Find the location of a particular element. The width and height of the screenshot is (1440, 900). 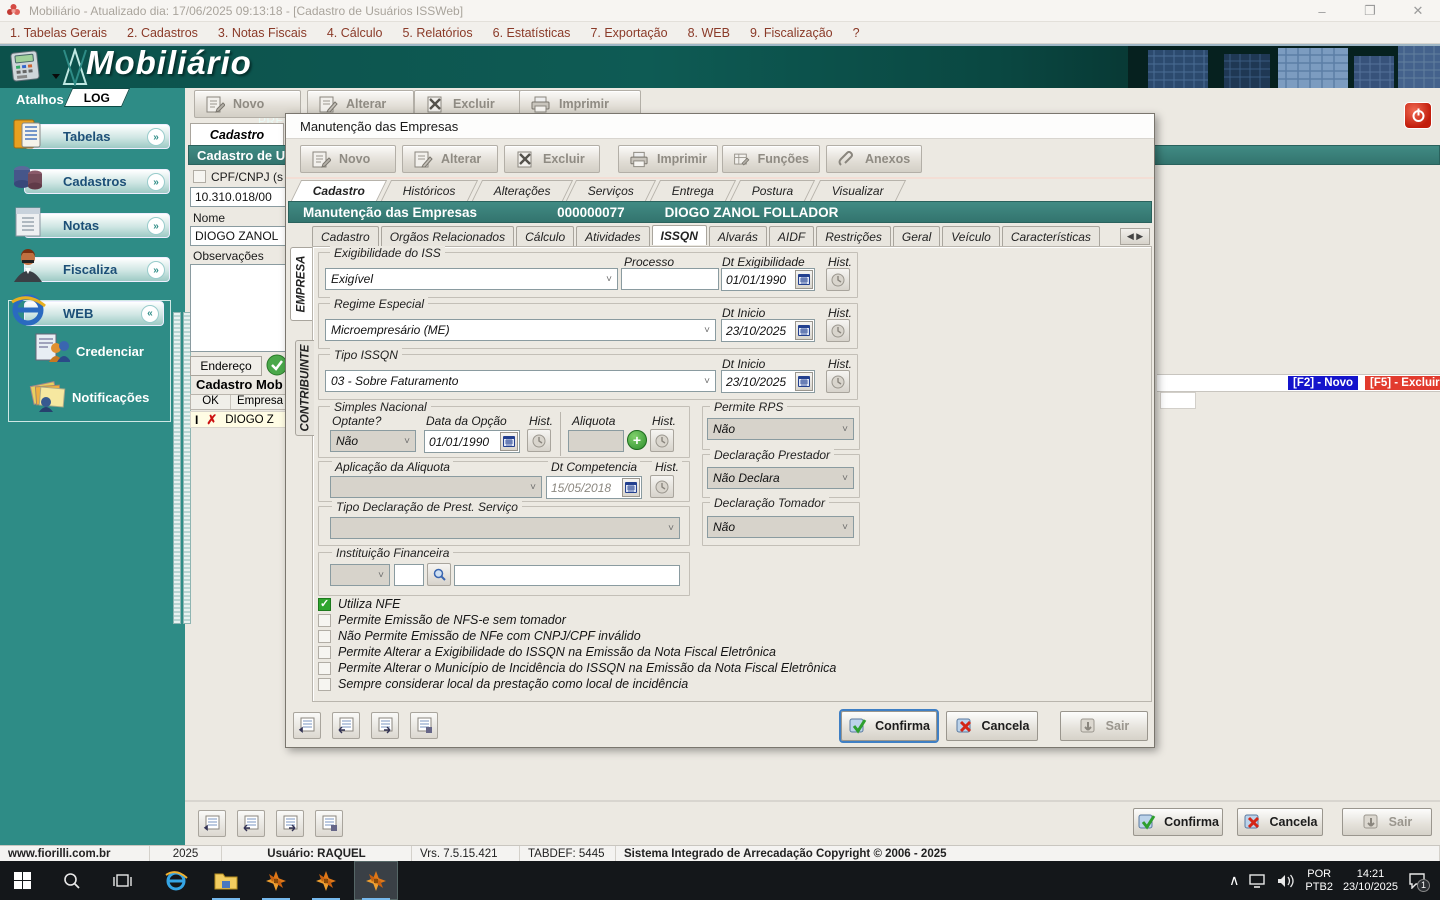

tab-servicos: Serviços is located at coordinates (611, 190).